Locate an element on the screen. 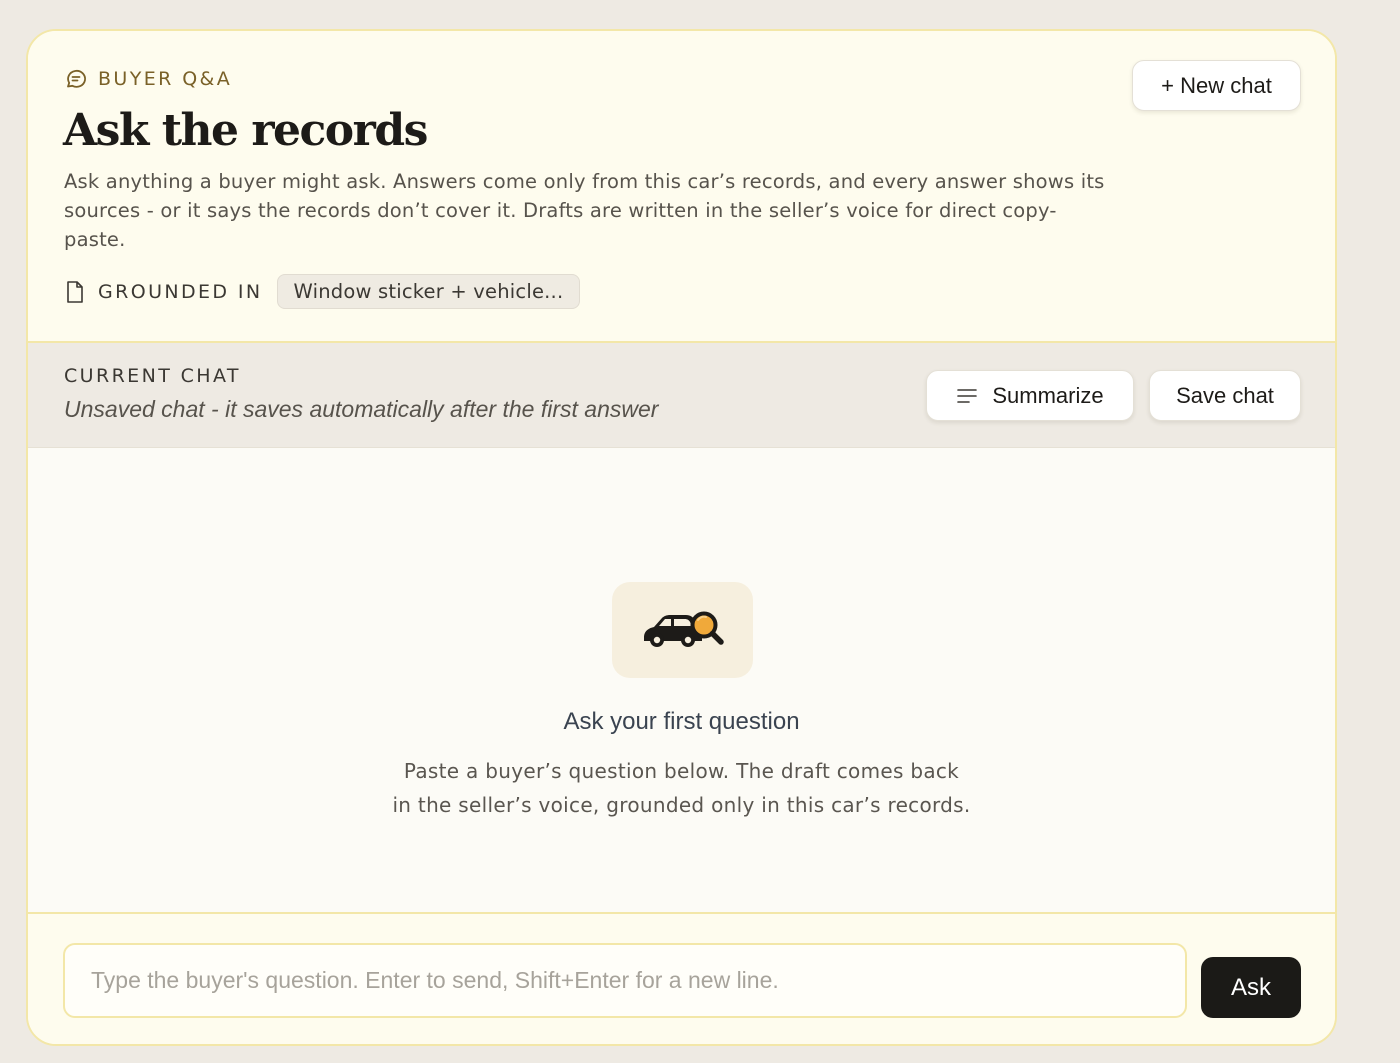  new-chat-button: + New chat is located at coordinates (1216, 85).